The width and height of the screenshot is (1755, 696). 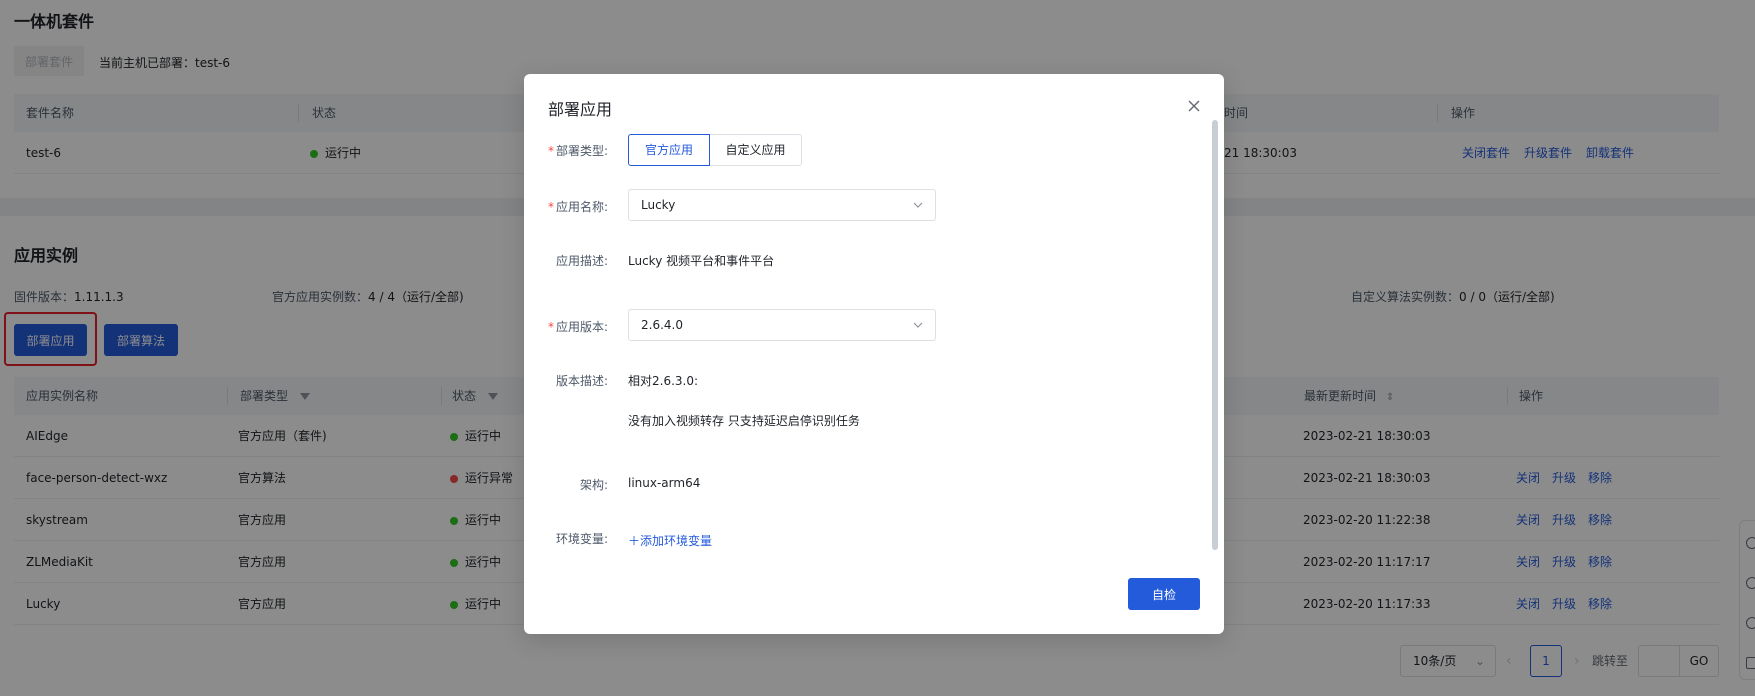 I want to click on version-desc-label: 版本描述:, so click(x=581, y=381).